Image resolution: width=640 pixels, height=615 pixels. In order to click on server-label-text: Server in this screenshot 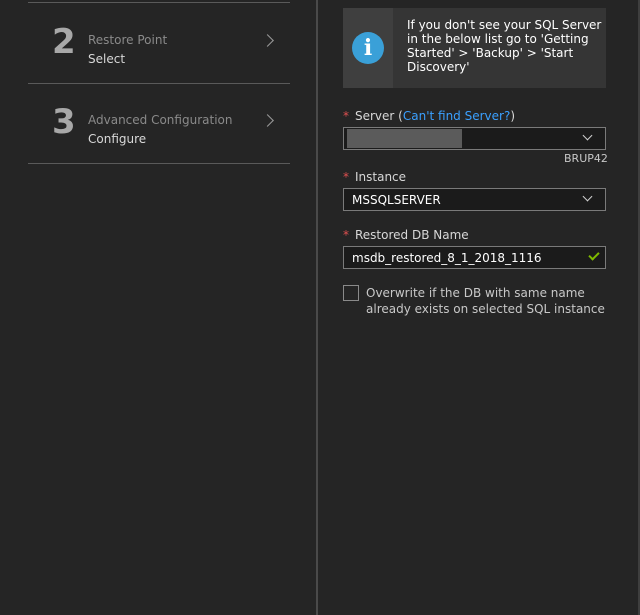, I will do `click(375, 116)`.